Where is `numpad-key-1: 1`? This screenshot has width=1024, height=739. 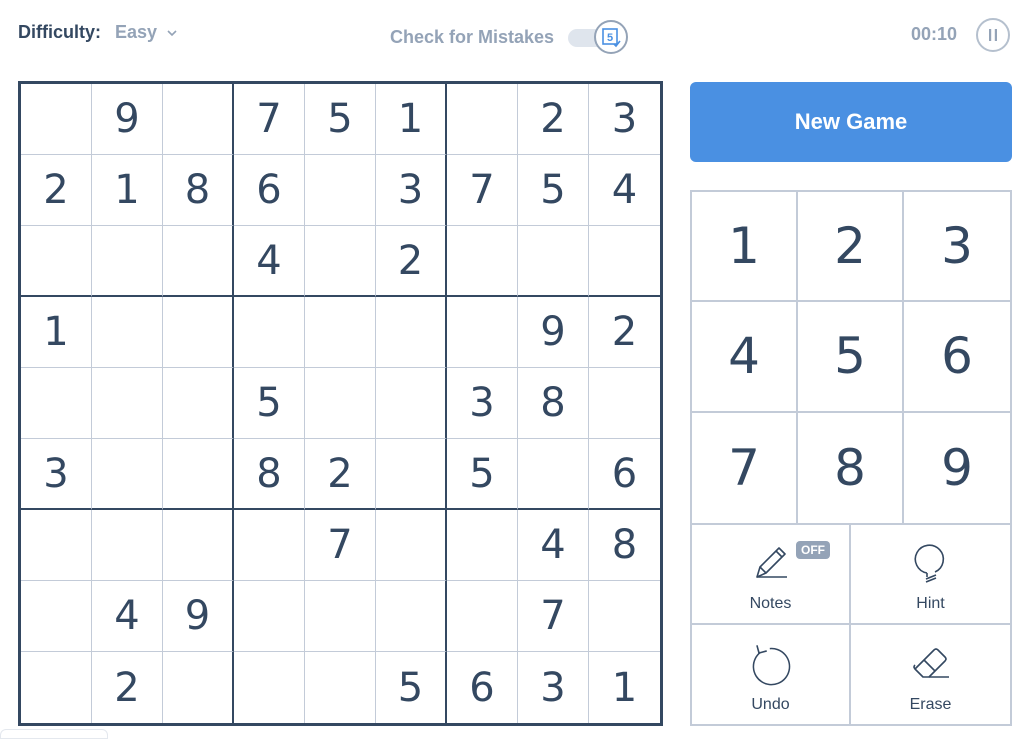
numpad-key-1: 1 is located at coordinates (745, 247).